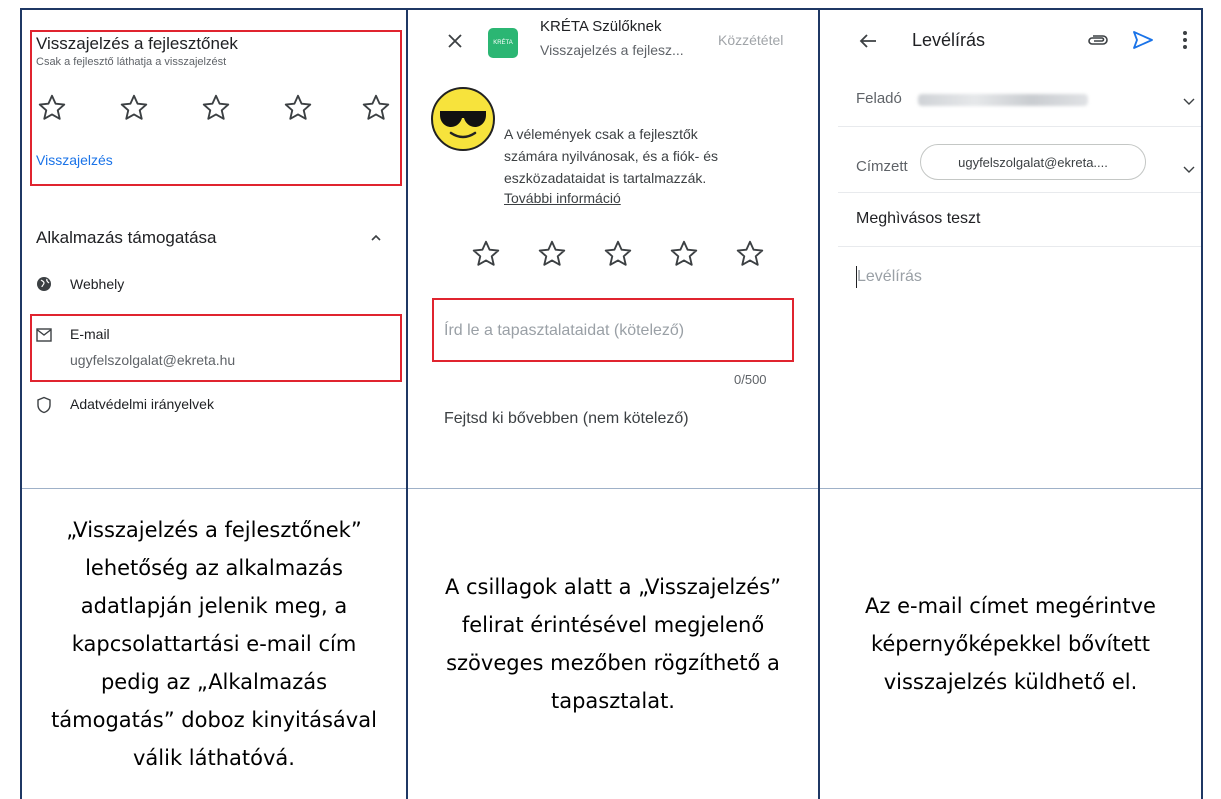  Describe the element at coordinates (613, 701) in the screenshot. I see `caption-line: tapasztalat.` at that location.